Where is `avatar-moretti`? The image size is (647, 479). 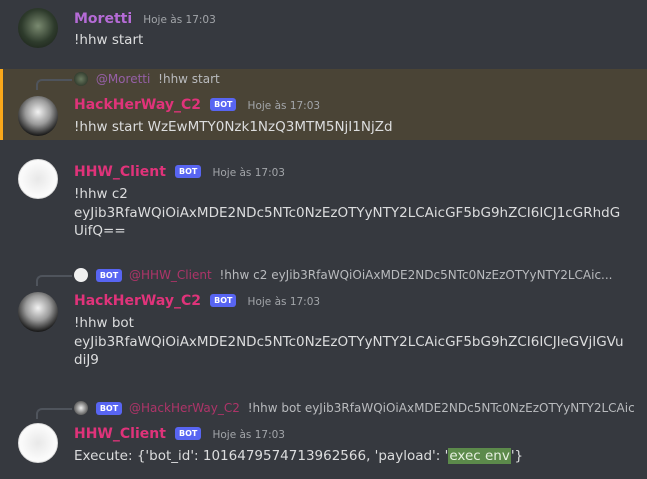 avatar-moretti is located at coordinates (38, 28).